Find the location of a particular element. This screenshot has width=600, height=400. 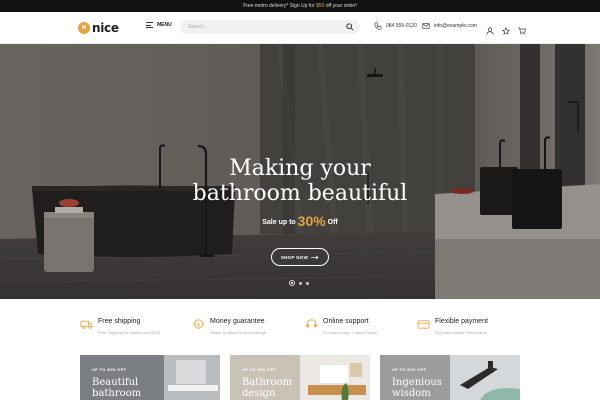

feature-title: Free shipping is located at coordinates (119, 321).